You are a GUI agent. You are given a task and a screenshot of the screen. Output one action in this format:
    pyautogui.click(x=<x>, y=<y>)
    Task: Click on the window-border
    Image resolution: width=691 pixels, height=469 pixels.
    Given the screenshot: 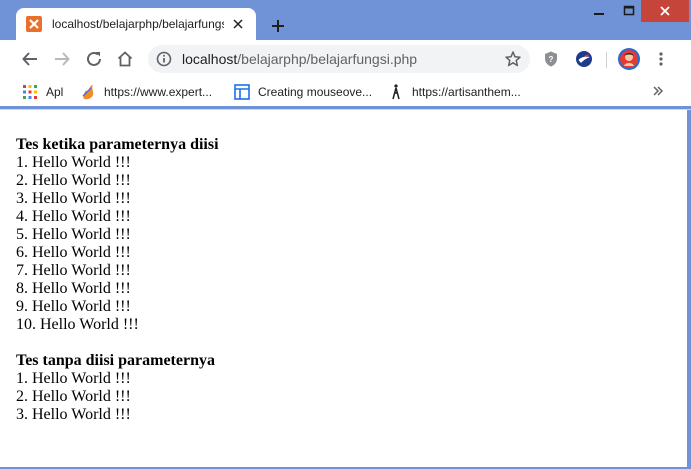 What is the action you would take?
    pyautogui.click(x=689, y=289)
    